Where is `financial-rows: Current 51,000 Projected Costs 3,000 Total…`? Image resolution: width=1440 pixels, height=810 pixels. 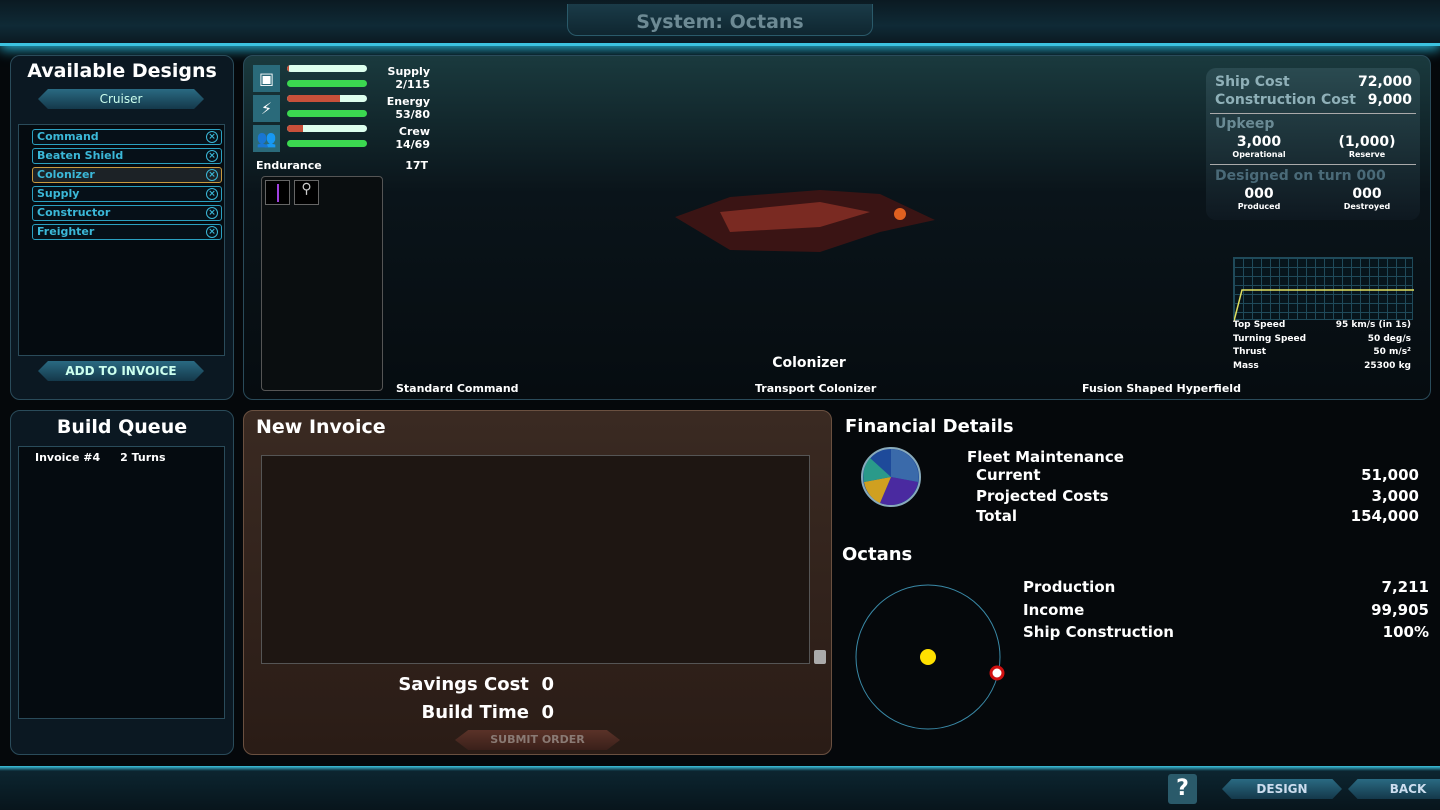
financial-rows: Current 51,000 Projected Costs 3,000 Total… is located at coordinates (1197, 495).